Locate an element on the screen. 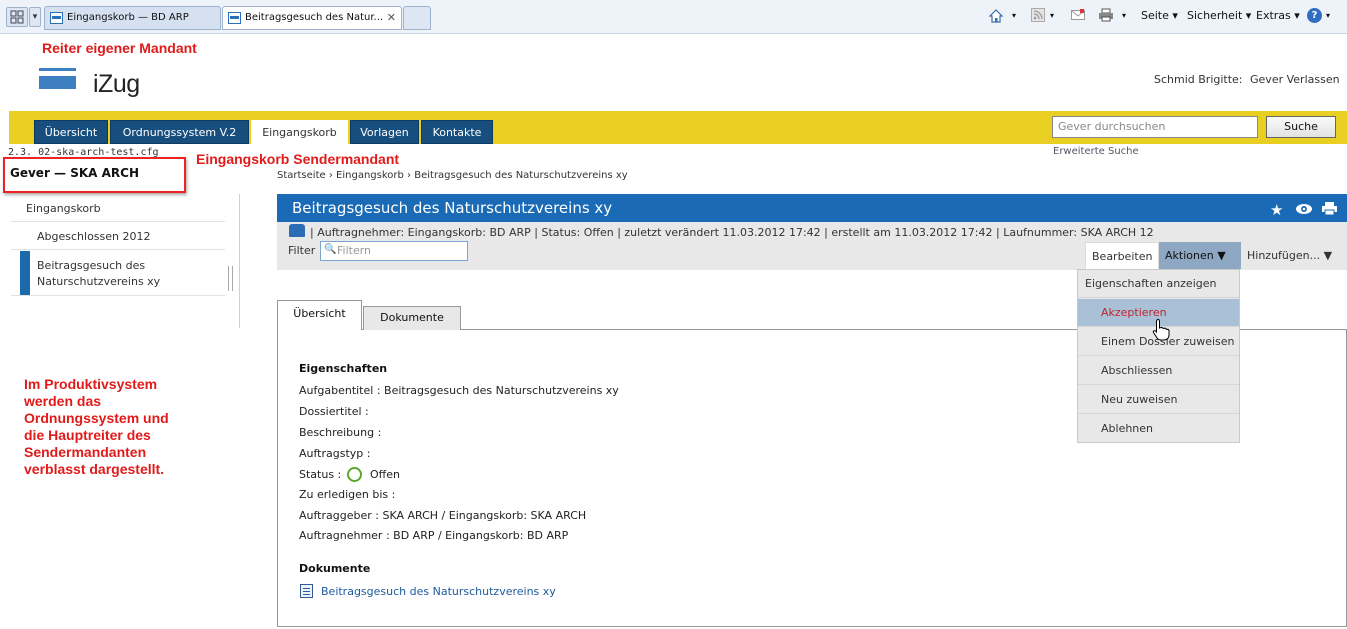  menu-item-close: Abschliessen is located at coordinates (1158, 371).